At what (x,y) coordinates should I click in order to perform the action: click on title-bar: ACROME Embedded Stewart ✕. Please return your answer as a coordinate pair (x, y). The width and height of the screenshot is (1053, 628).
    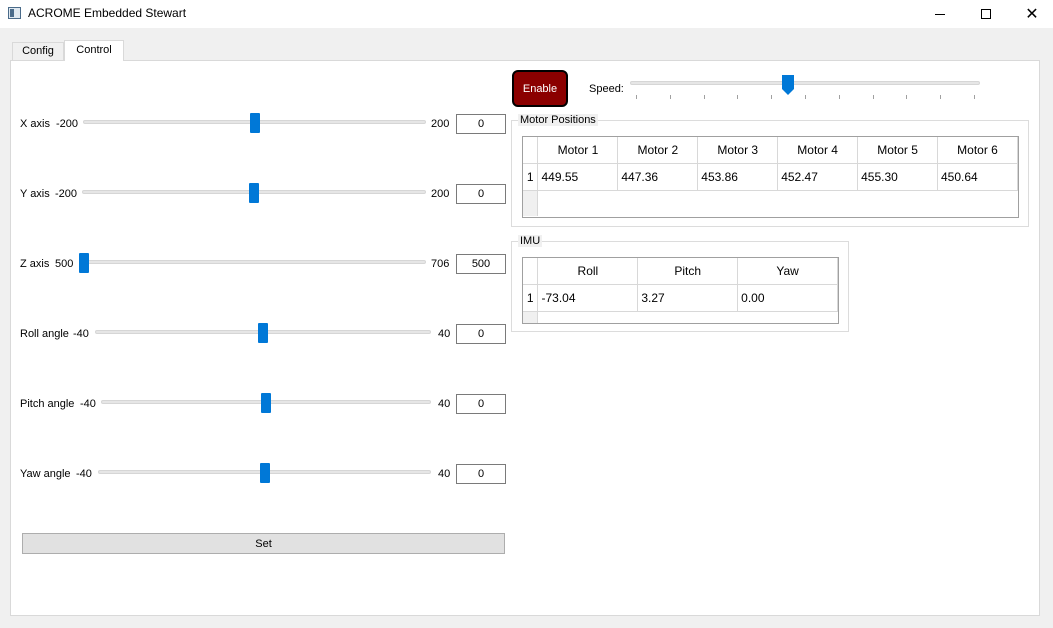
    Looking at the image, I should click on (526, 14).